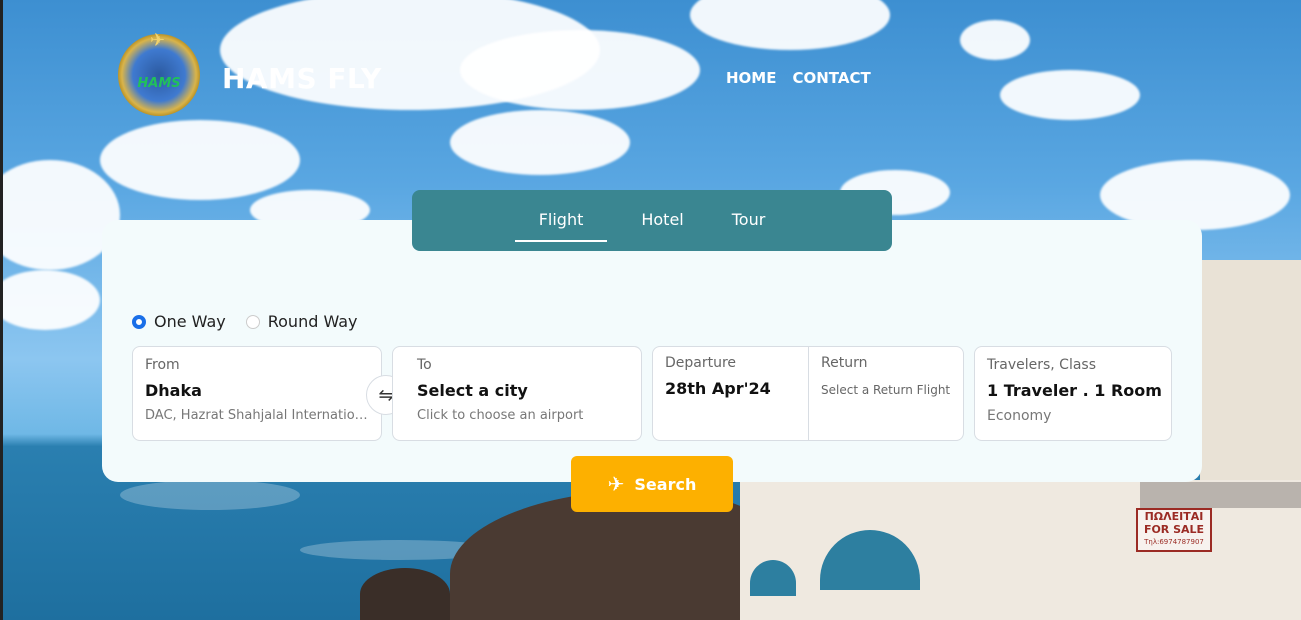 This screenshot has width=1301, height=620. I want to click on to-label: To, so click(424, 365).